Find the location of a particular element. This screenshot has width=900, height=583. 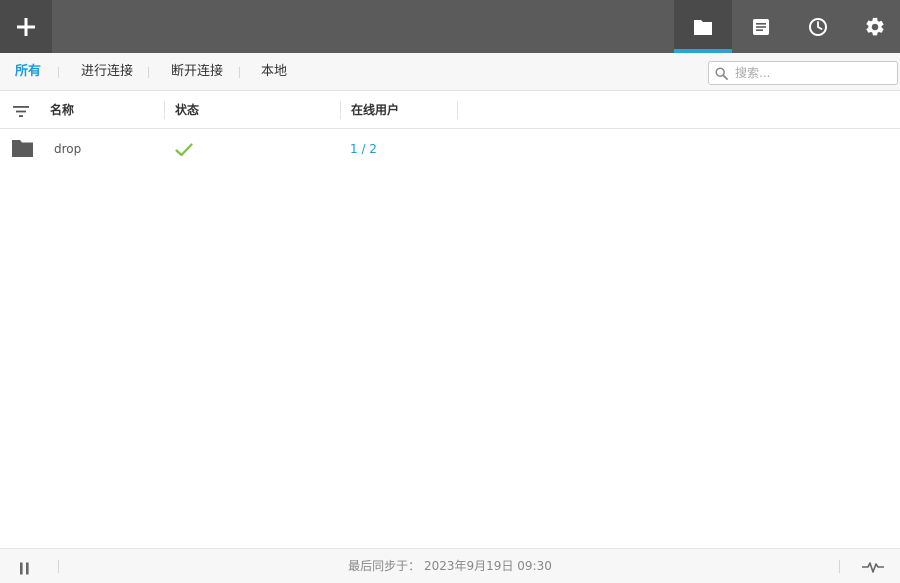

nav-folders-button is located at coordinates (703, 26).